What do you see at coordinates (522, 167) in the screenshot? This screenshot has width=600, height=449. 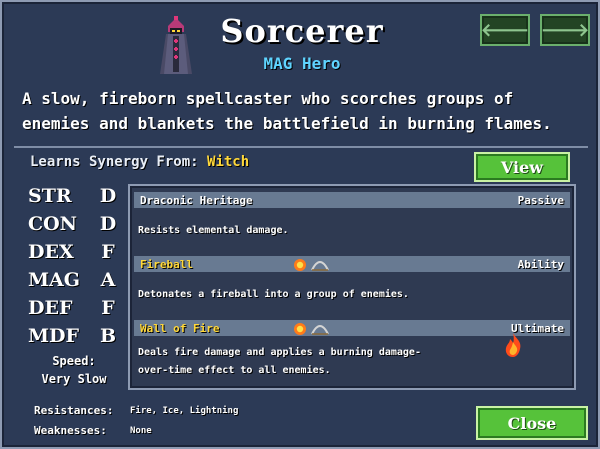 I see `view-synergy-button: View` at bounding box center [522, 167].